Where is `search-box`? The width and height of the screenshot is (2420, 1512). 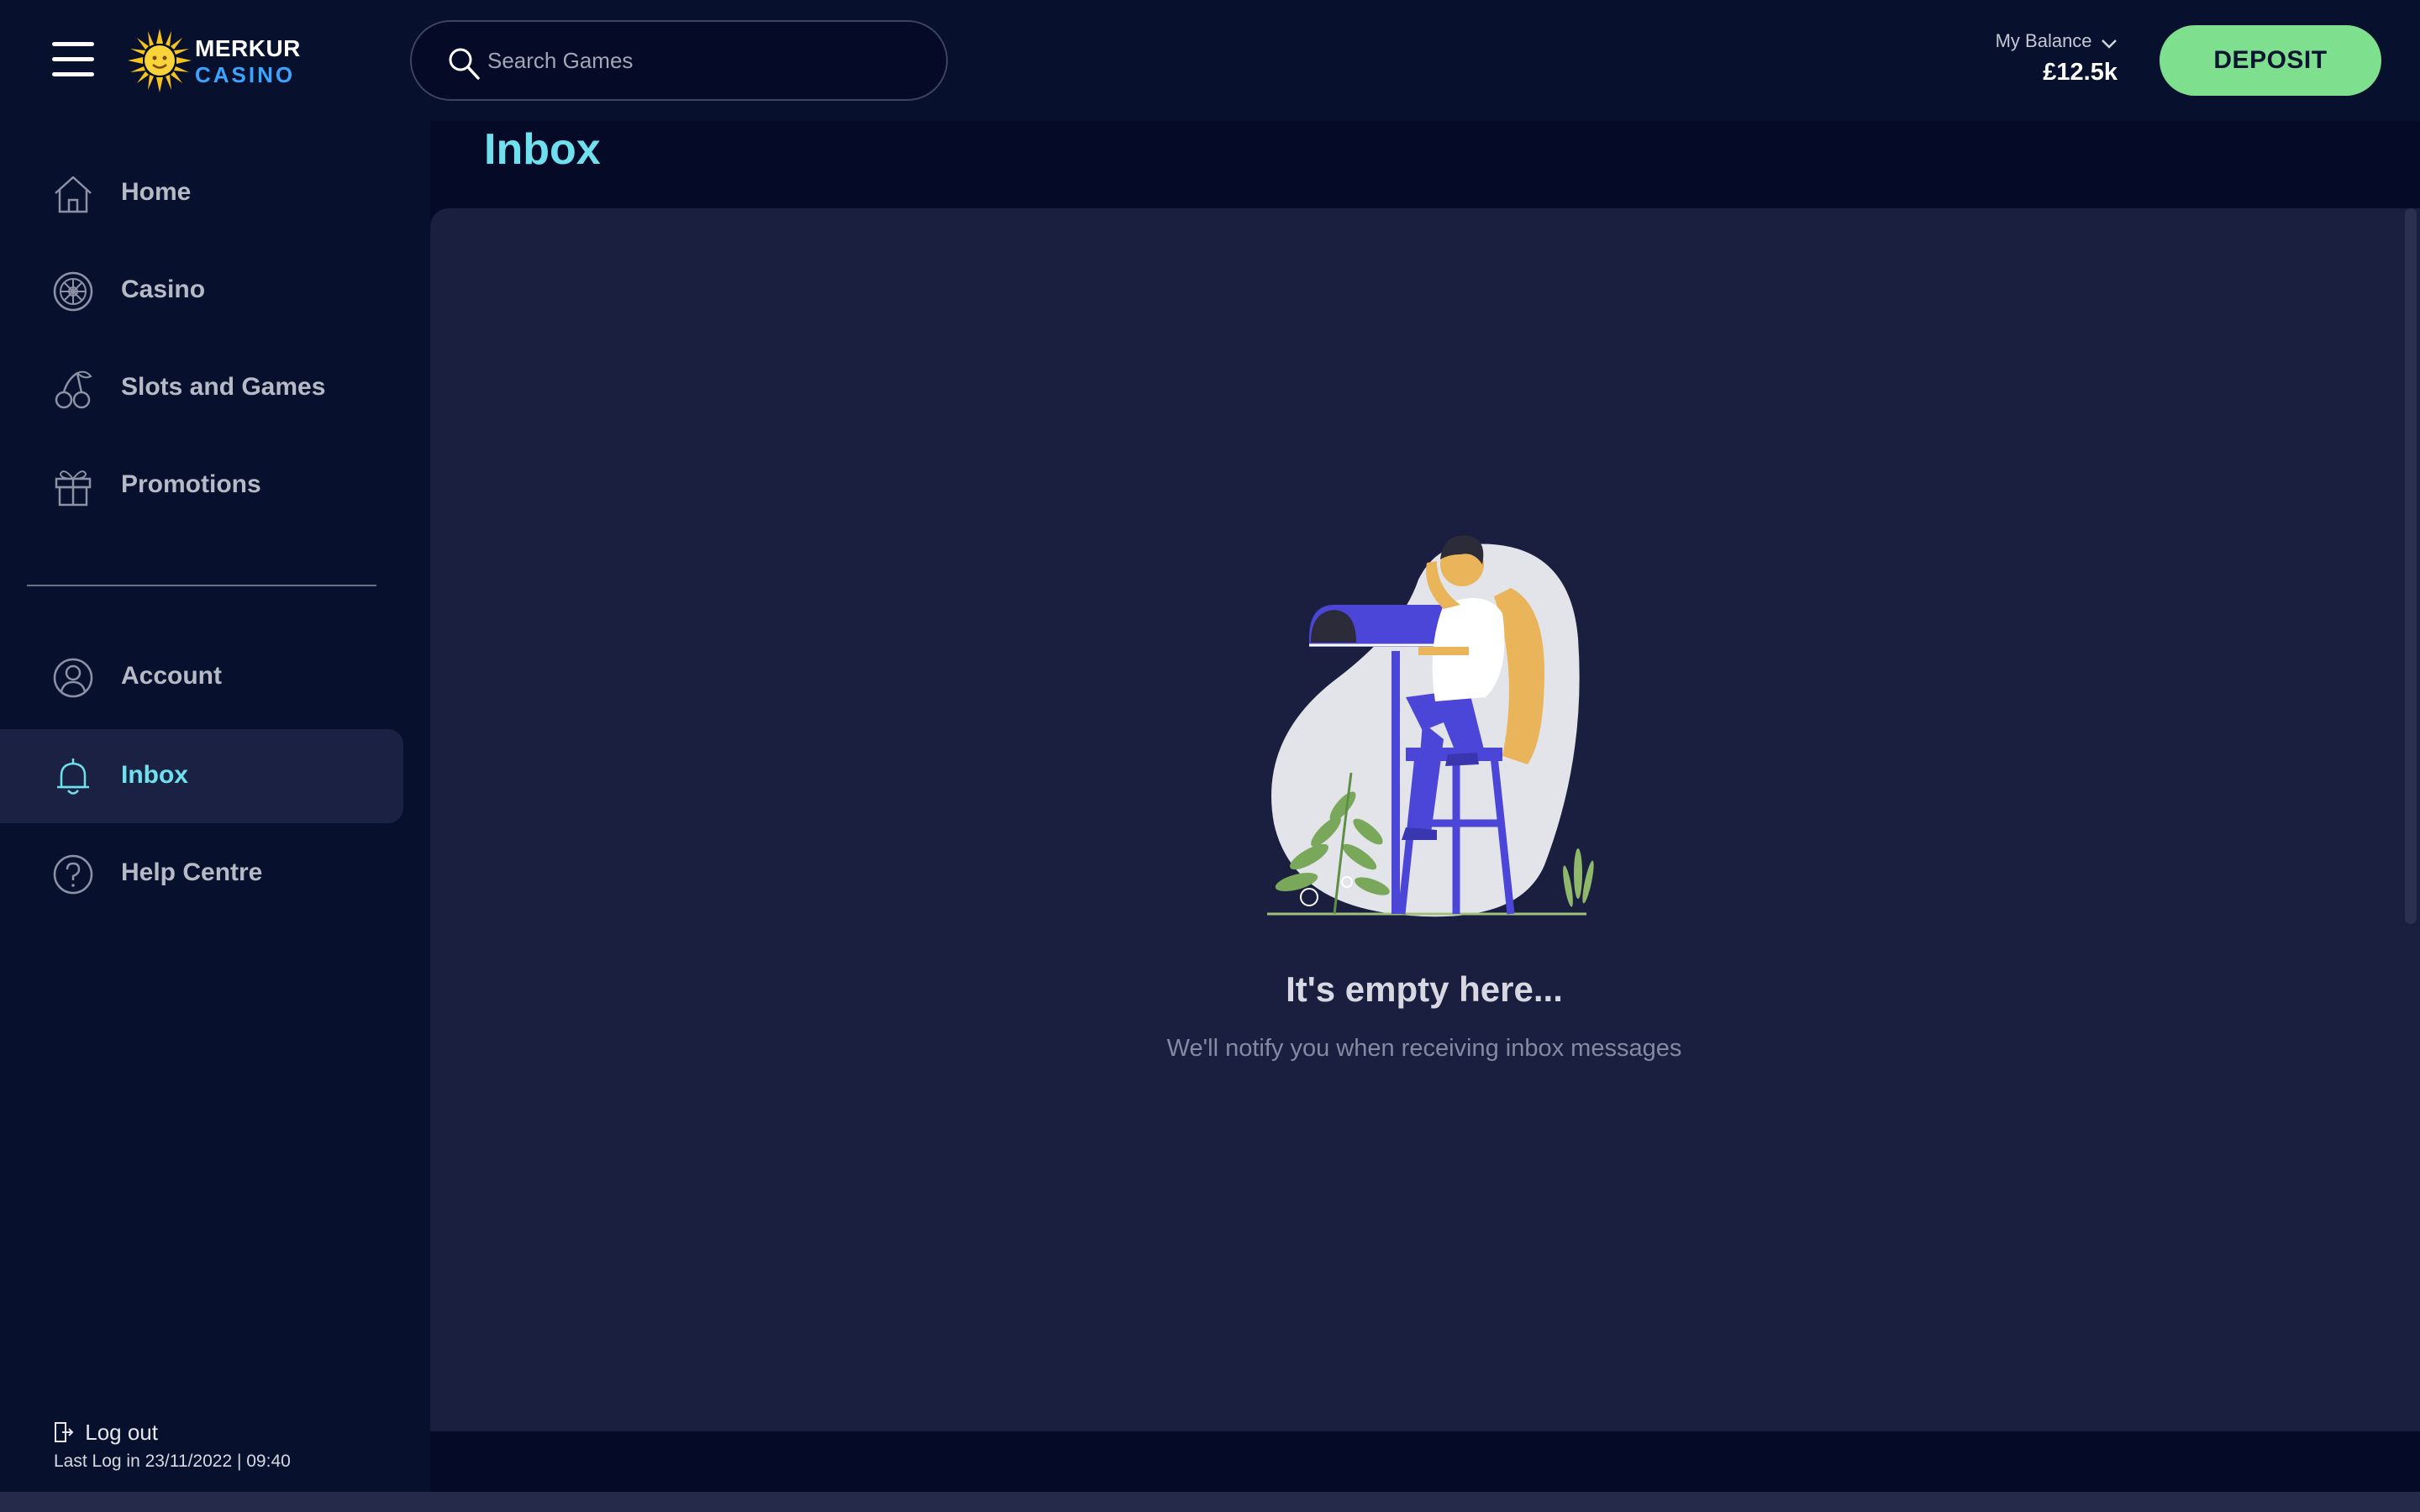
search-box is located at coordinates (679, 60).